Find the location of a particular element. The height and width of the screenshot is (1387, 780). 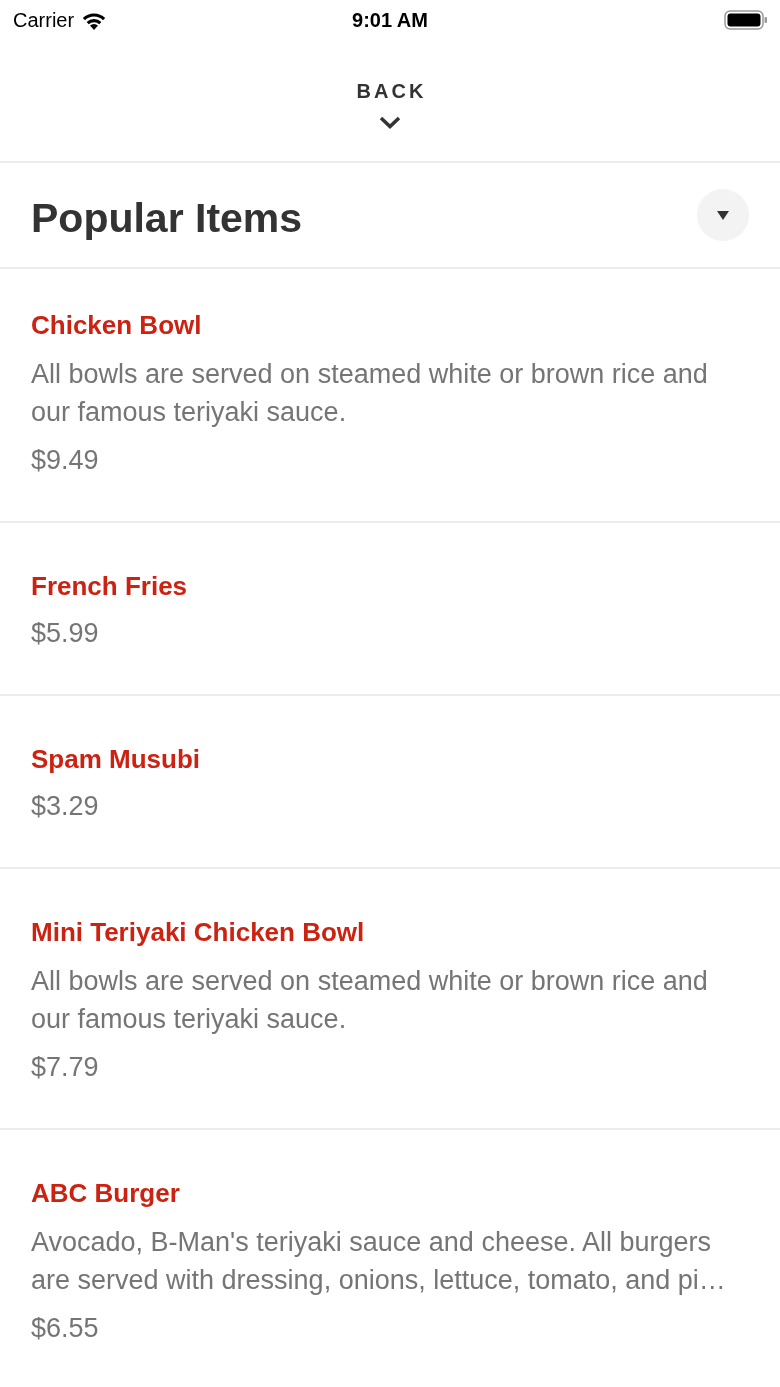

caret-down-icon is located at coordinates (723, 215).